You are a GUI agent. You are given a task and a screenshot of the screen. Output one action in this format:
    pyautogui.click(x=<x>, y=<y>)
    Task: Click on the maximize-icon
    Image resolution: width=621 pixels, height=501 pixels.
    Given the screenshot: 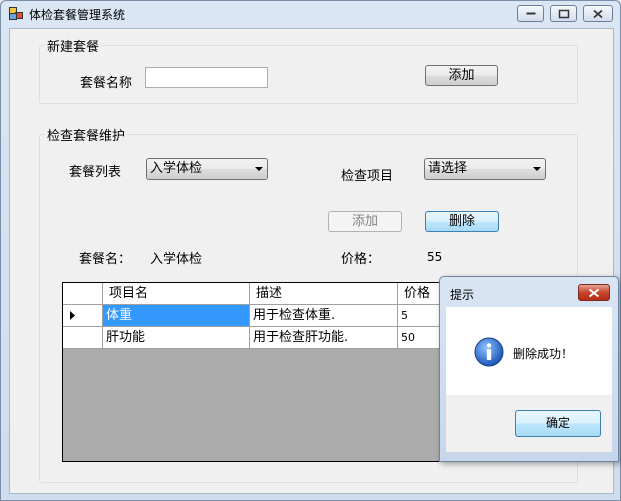 What is the action you would take?
    pyautogui.click(x=563, y=13)
    